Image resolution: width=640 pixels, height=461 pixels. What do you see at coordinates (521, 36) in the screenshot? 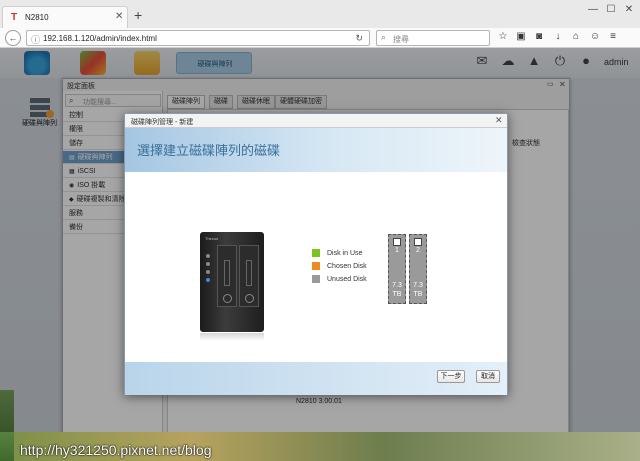
I see `clipboard-icon: ▣` at bounding box center [521, 36].